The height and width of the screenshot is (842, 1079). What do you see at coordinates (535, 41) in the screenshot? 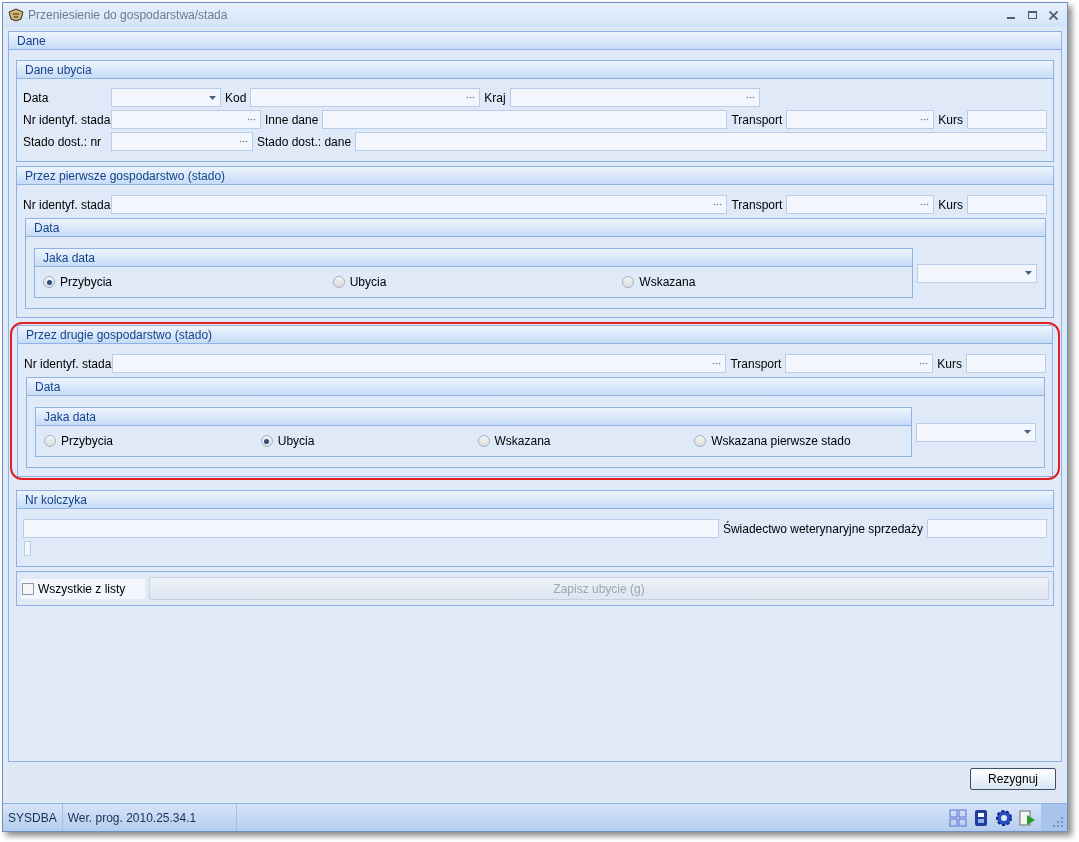
I see `panel-title: Dane` at bounding box center [535, 41].